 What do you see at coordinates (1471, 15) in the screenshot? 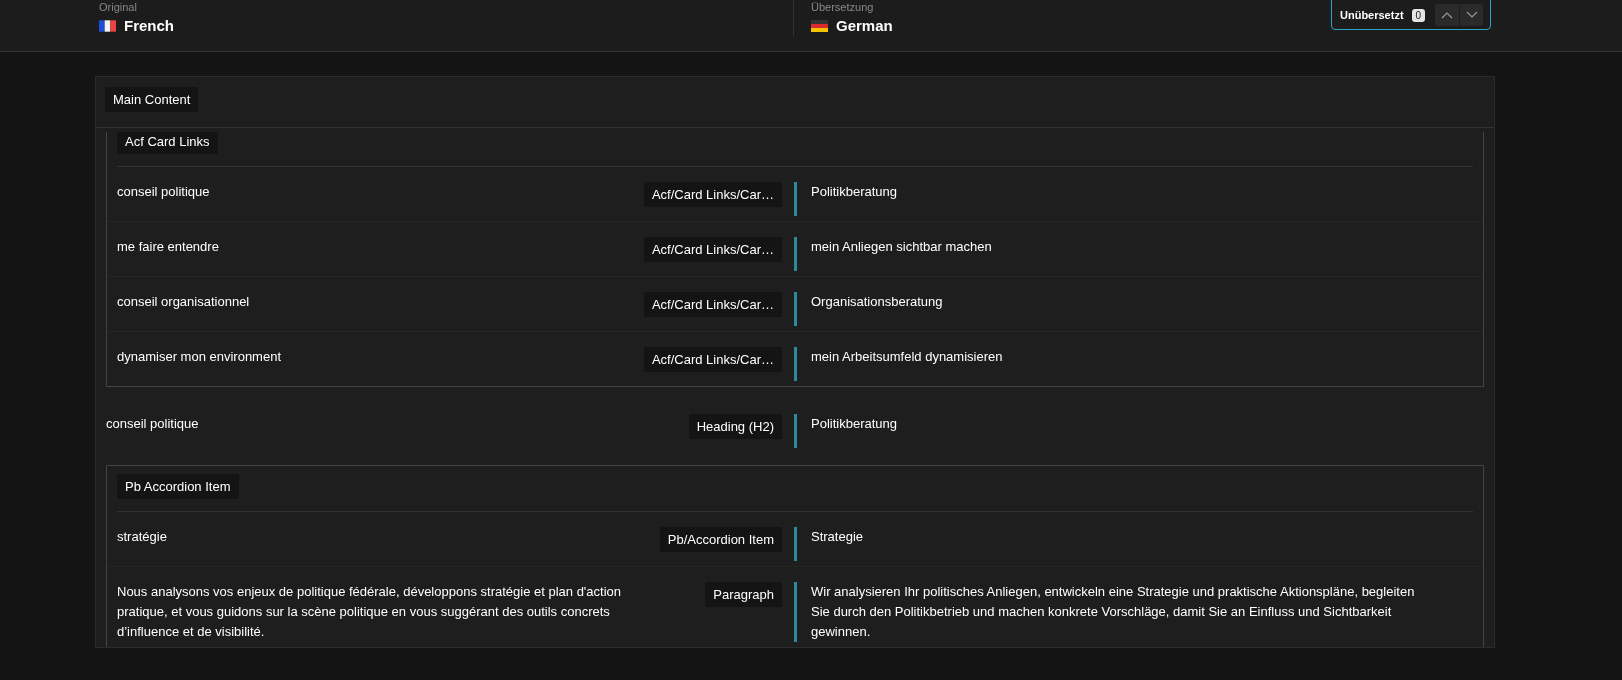
I see `chevron-down-icon` at bounding box center [1471, 15].